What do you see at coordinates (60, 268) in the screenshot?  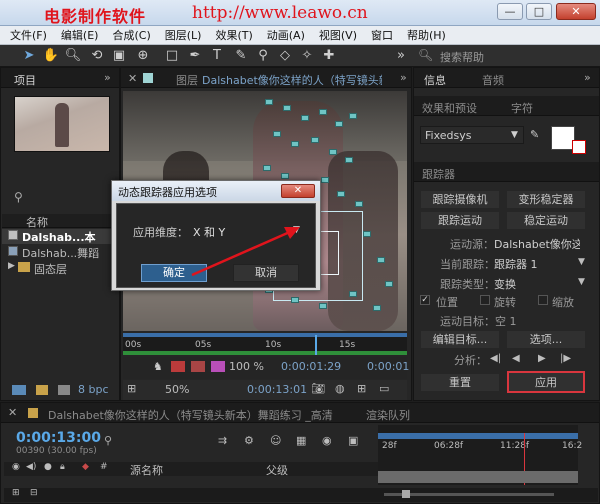 I see `list-item: ▶ 固态层` at bounding box center [60, 268].